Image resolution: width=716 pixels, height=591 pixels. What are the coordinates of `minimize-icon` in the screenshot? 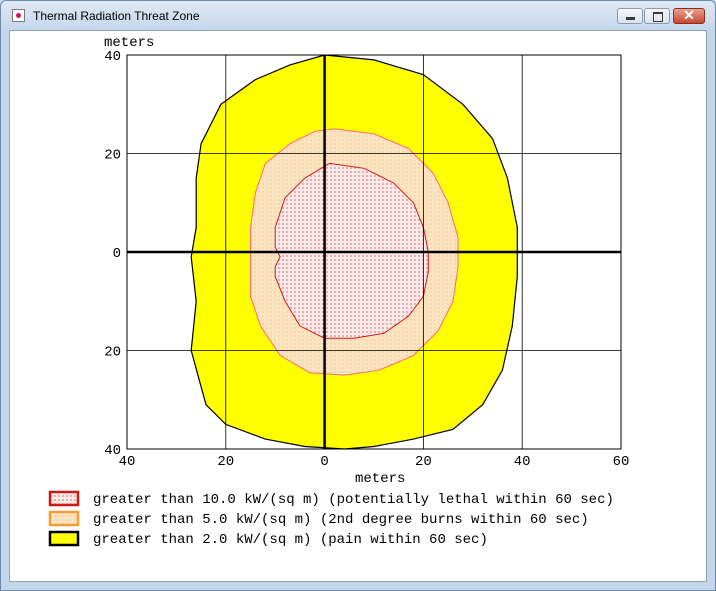 It's located at (630, 18).